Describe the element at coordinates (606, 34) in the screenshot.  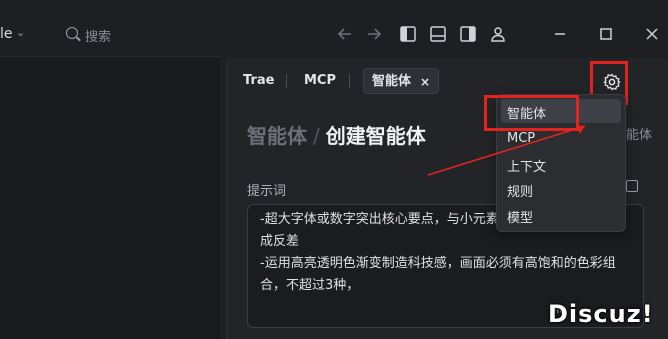
I see `maximize-icon` at that location.